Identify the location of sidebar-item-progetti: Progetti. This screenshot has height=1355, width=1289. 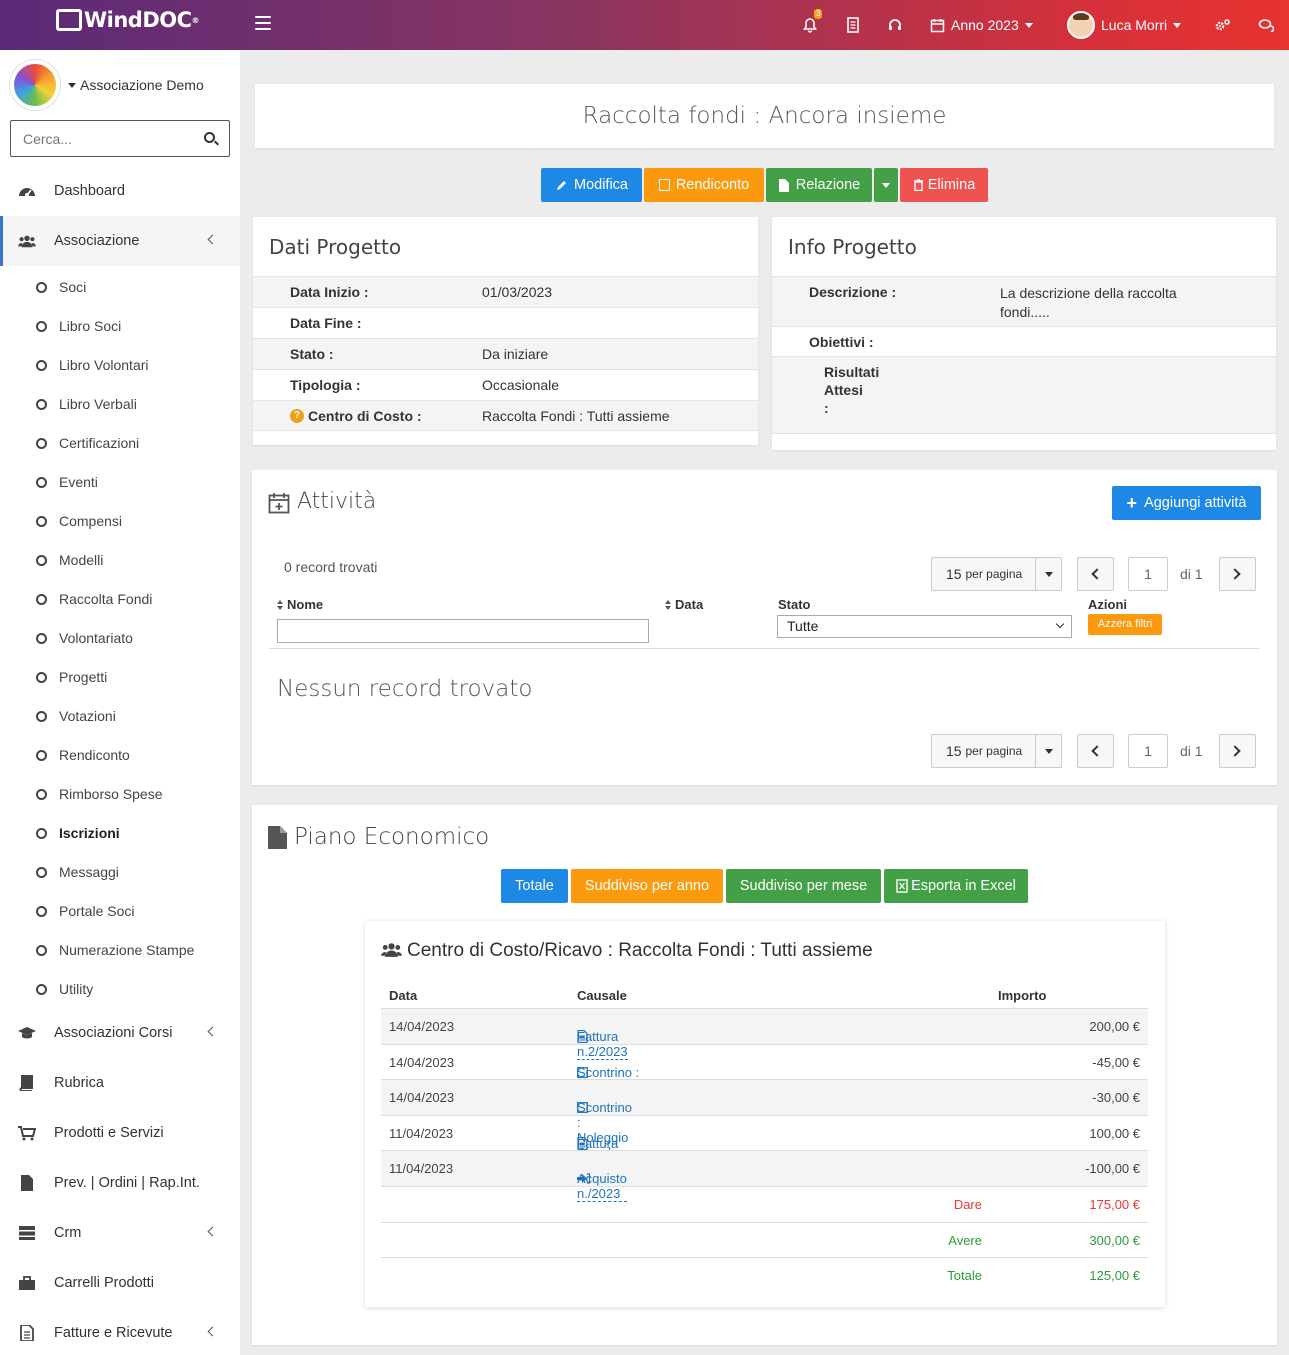
(71, 677).